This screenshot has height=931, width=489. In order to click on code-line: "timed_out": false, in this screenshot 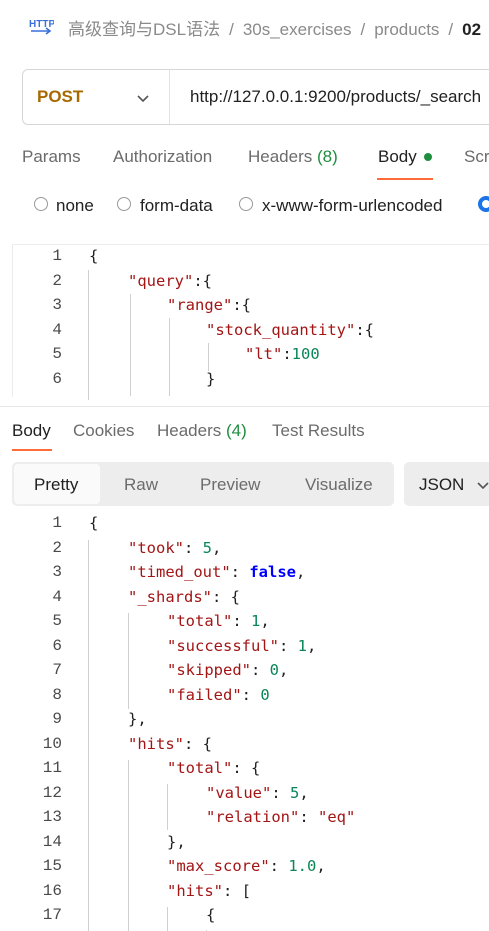, I will do `click(217, 572)`.